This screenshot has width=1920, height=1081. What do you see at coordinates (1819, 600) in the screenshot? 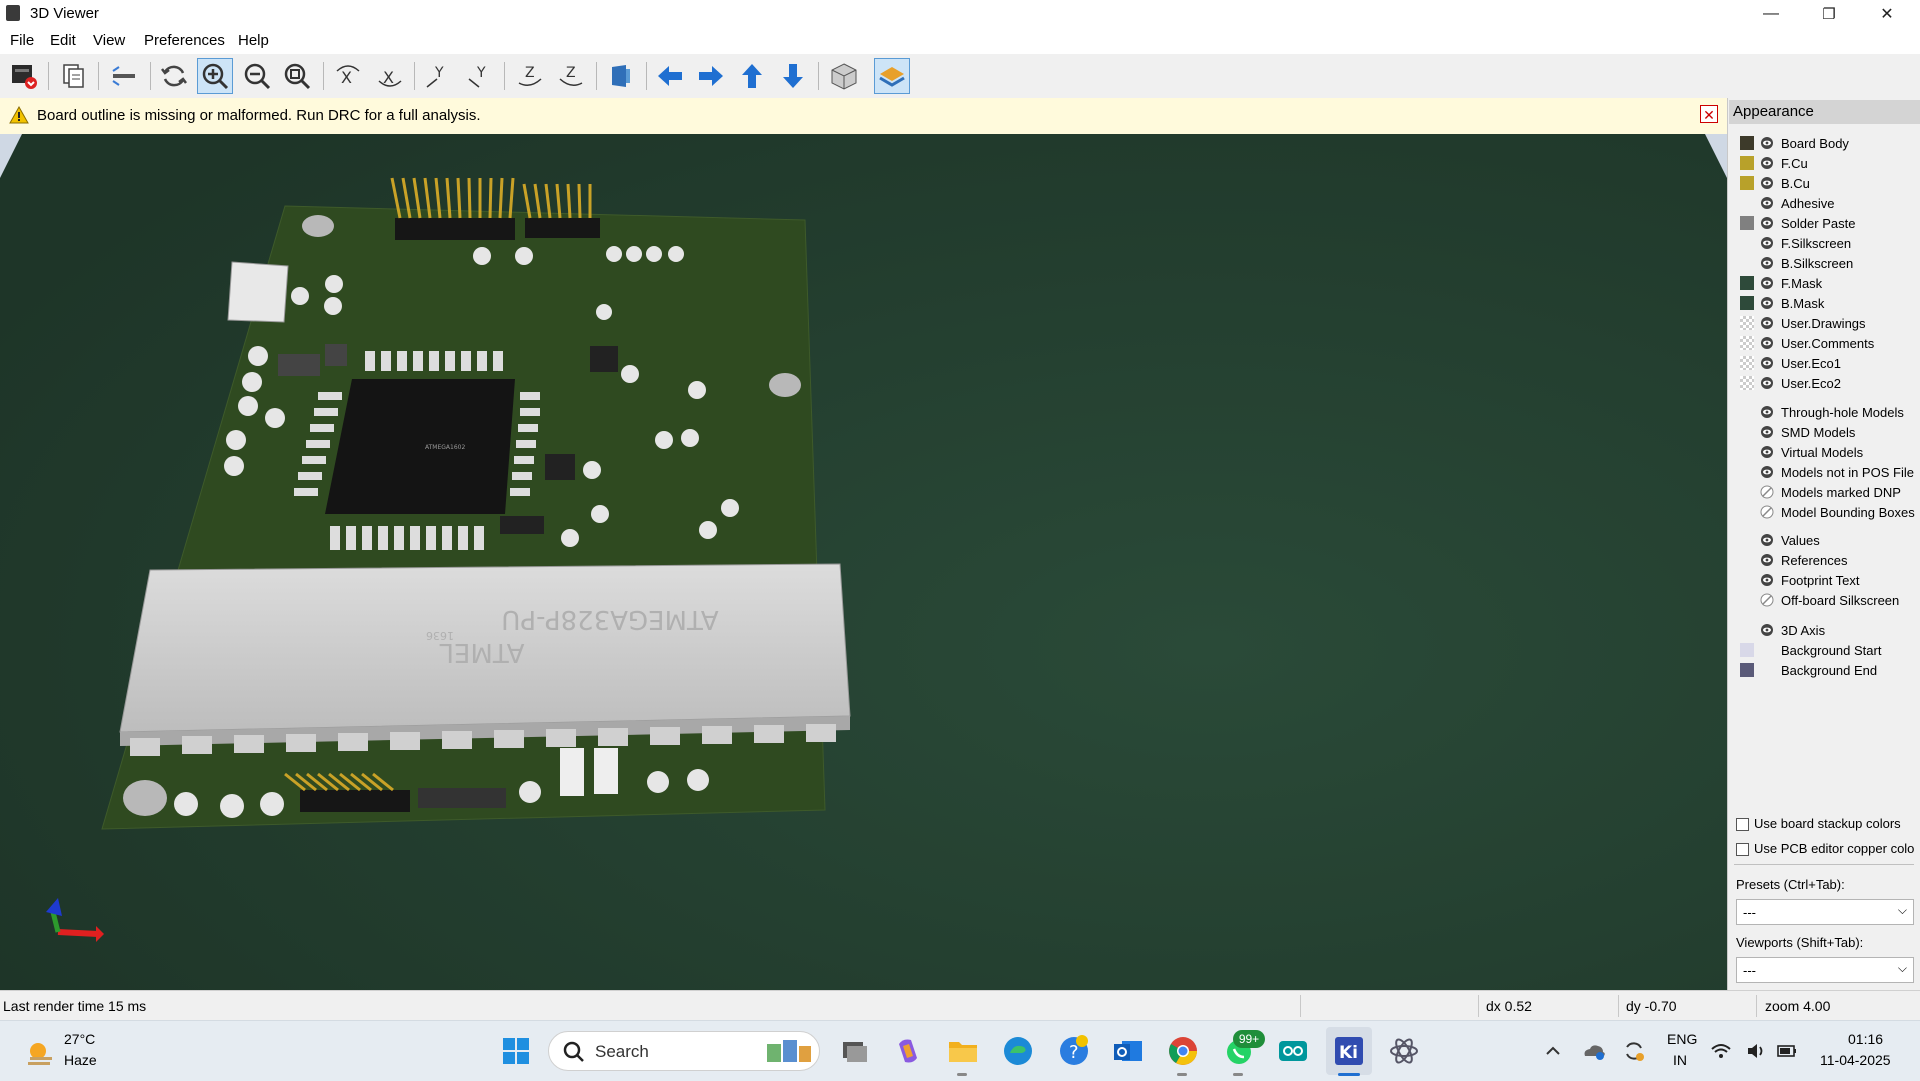
I see `appearance-row-off-board-silkscreen: Off-board Silkscreen` at bounding box center [1819, 600].